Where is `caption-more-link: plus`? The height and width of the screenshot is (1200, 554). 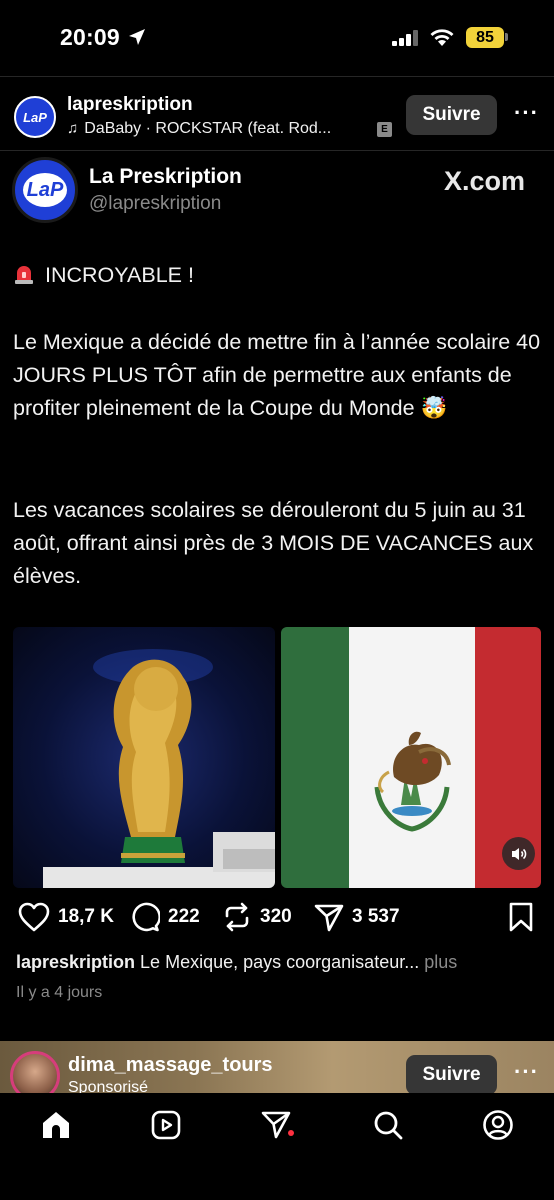
caption-more-link: plus is located at coordinates (440, 962).